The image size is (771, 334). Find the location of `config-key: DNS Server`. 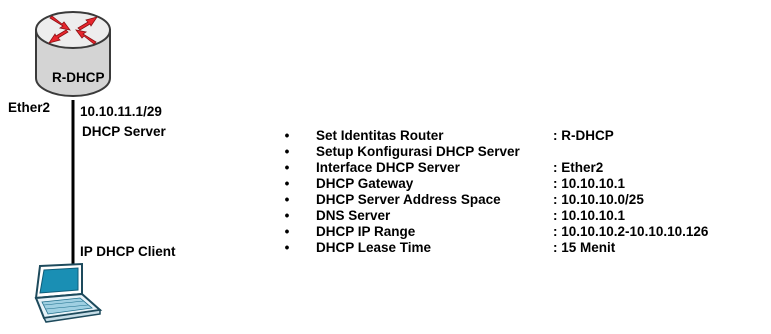

config-key: DNS Server is located at coordinates (353, 215).